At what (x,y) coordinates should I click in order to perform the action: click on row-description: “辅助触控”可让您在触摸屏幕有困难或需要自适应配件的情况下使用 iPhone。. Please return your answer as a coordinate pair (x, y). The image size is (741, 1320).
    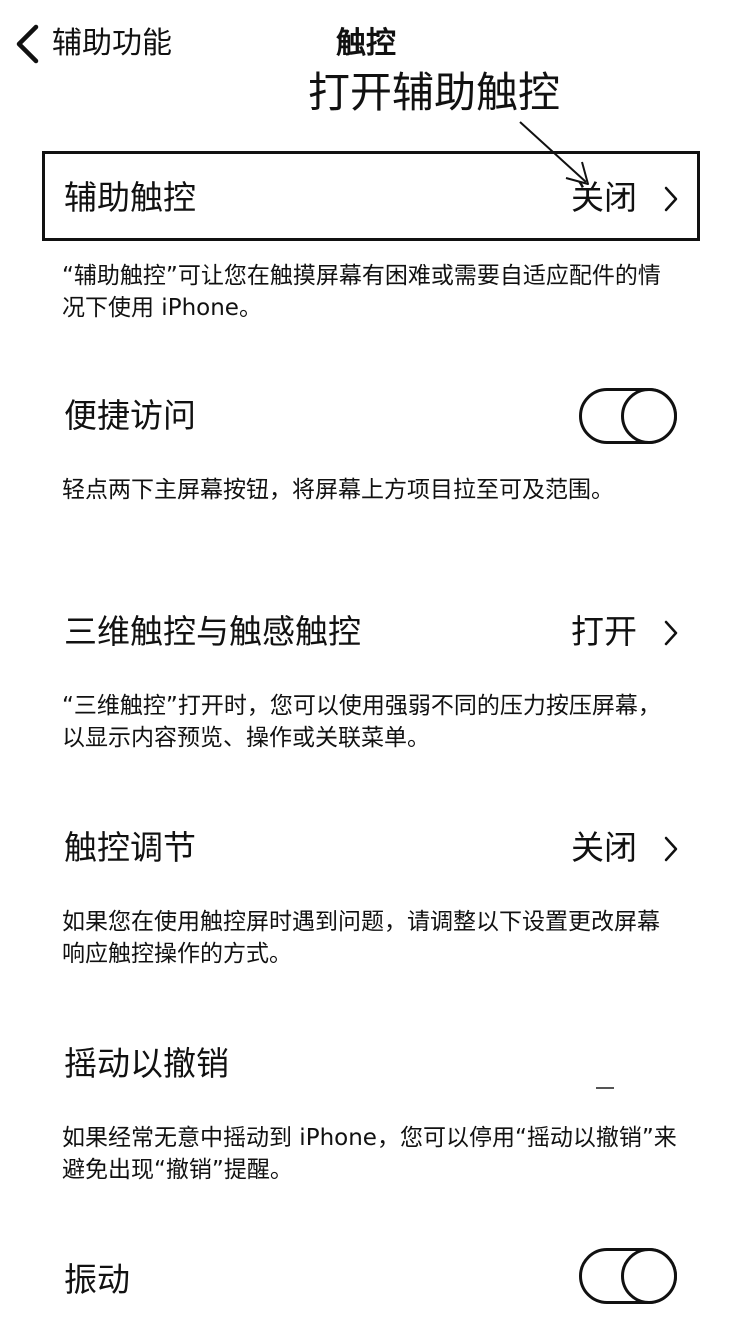
    Looking at the image, I should click on (361, 292).